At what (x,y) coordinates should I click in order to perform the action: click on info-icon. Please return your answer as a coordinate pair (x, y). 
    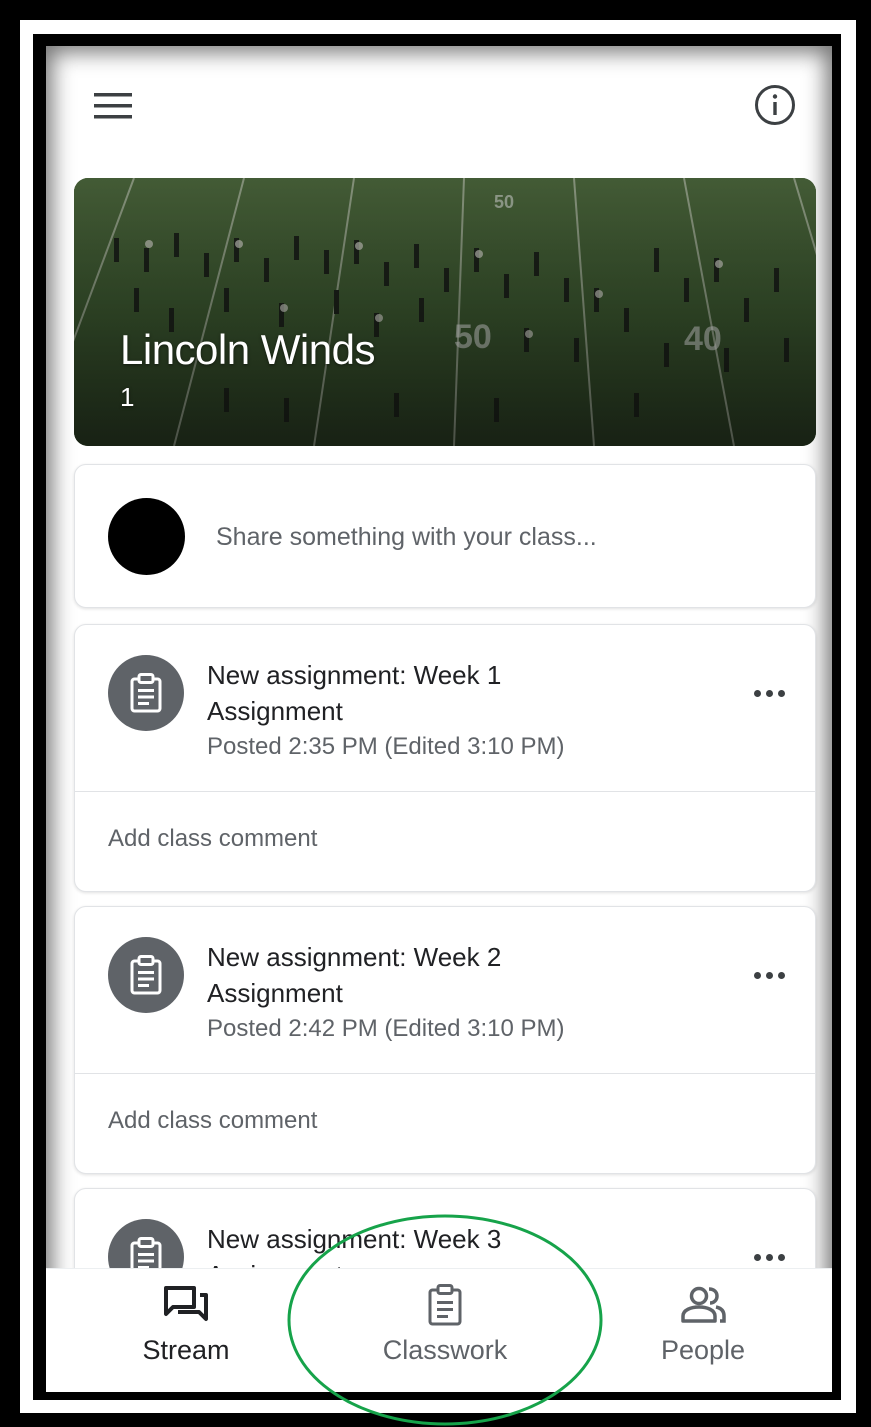
    Looking at the image, I should click on (775, 105).